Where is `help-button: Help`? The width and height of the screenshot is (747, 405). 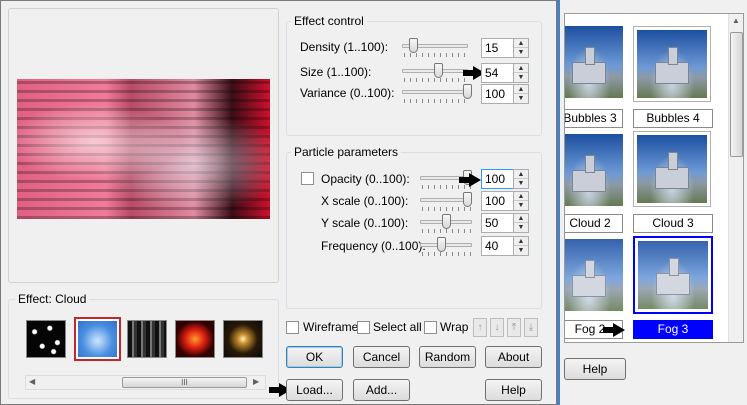 help-button: Help is located at coordinates (513, 390).